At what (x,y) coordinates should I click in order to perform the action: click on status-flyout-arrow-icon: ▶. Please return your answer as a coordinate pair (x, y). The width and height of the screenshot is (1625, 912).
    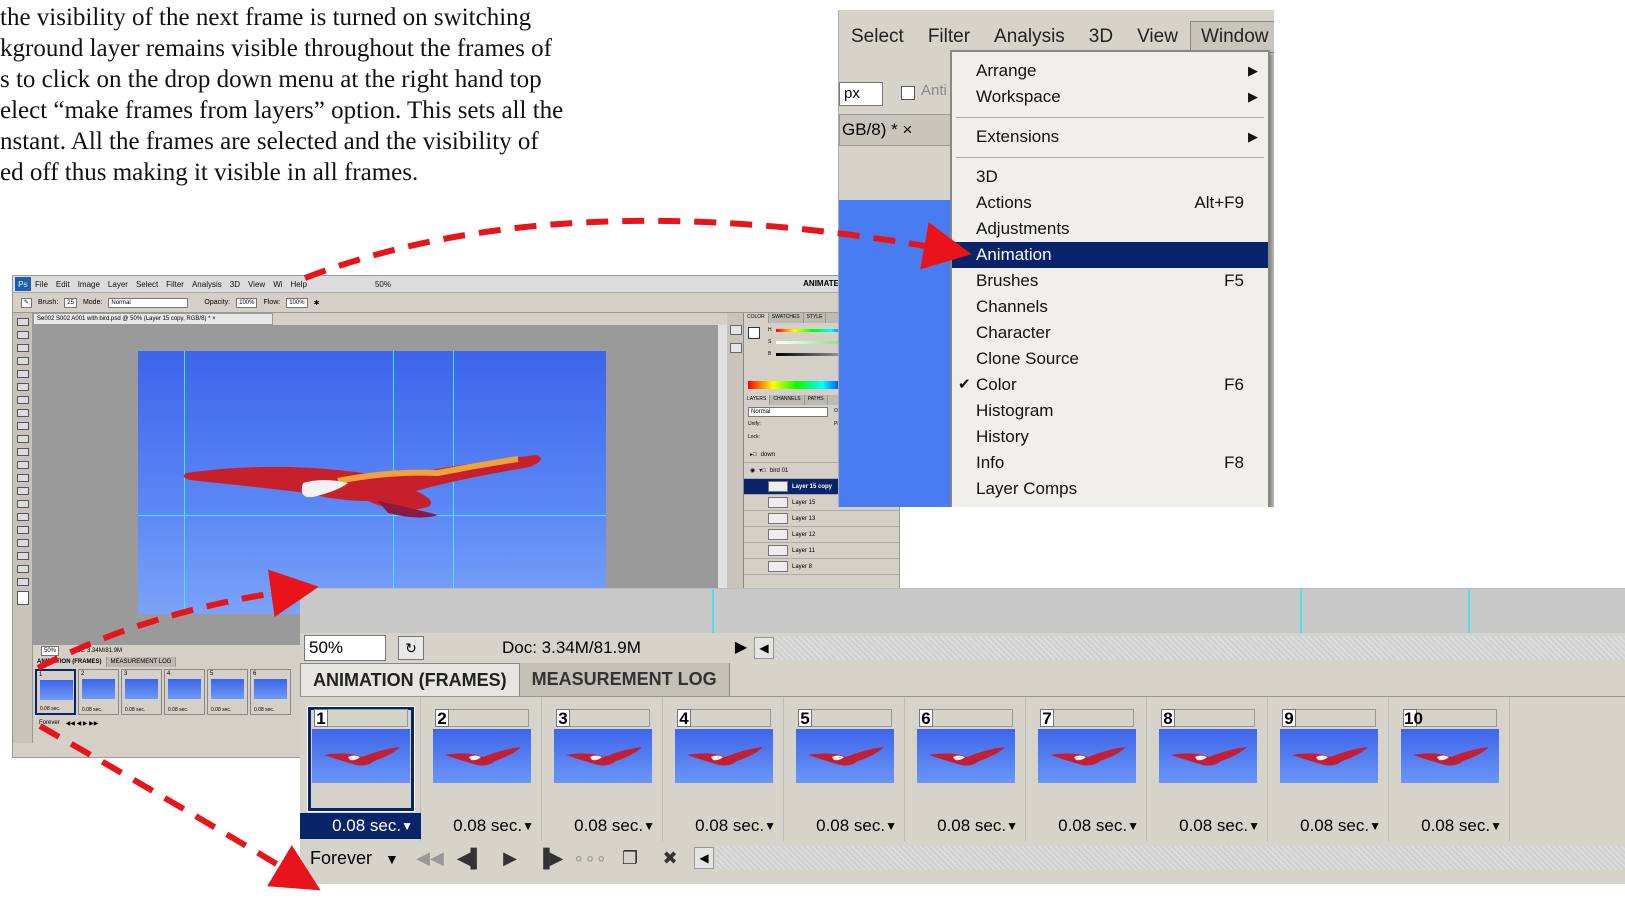
    Looking at the image, I should click on (741, 648).